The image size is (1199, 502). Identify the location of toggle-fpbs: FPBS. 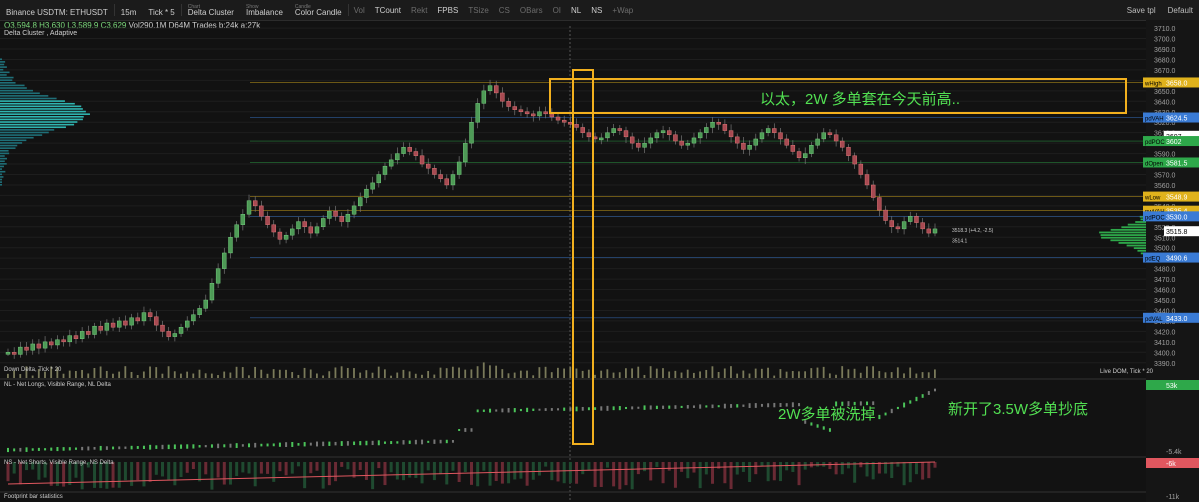
(447, 10).